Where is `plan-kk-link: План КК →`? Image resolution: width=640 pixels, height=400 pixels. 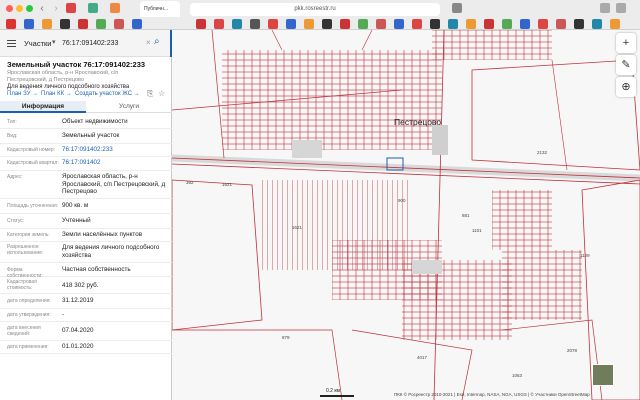 plan-kk-link: План КК → is located at coordinates (56, 94).